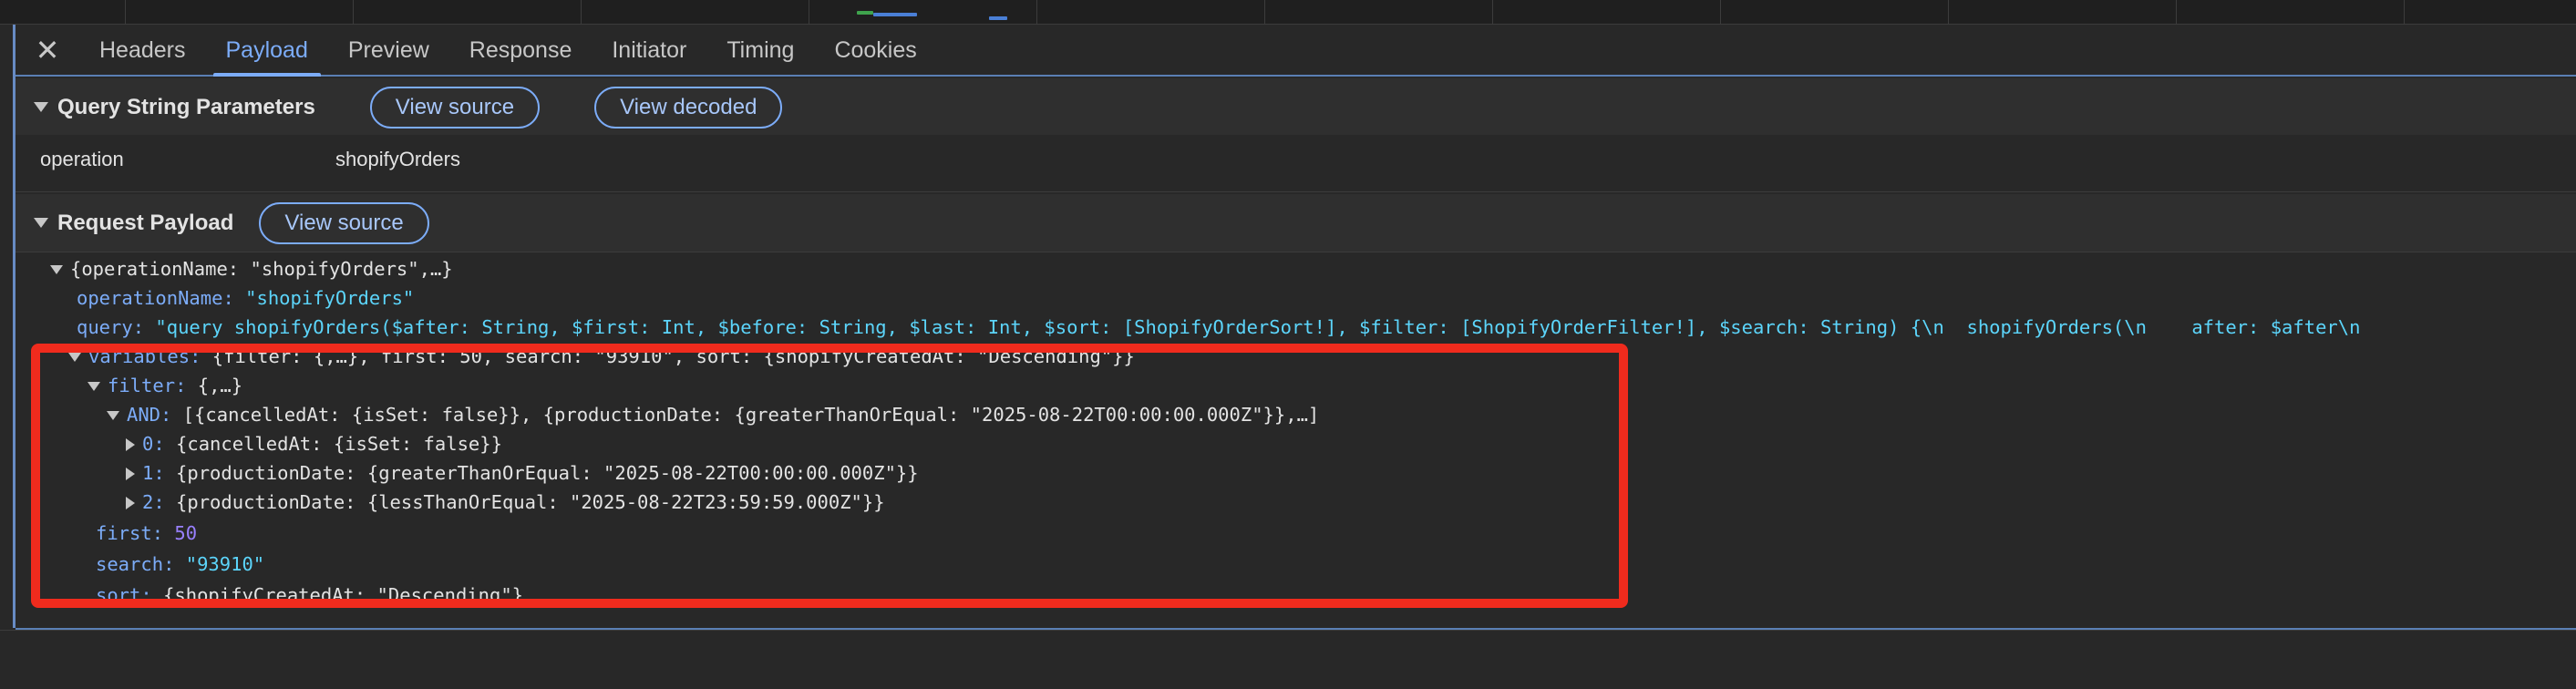 This screenshot has width=2576, height=689. I want to click on view-decoded-button: View decoded, so click(688, 107).